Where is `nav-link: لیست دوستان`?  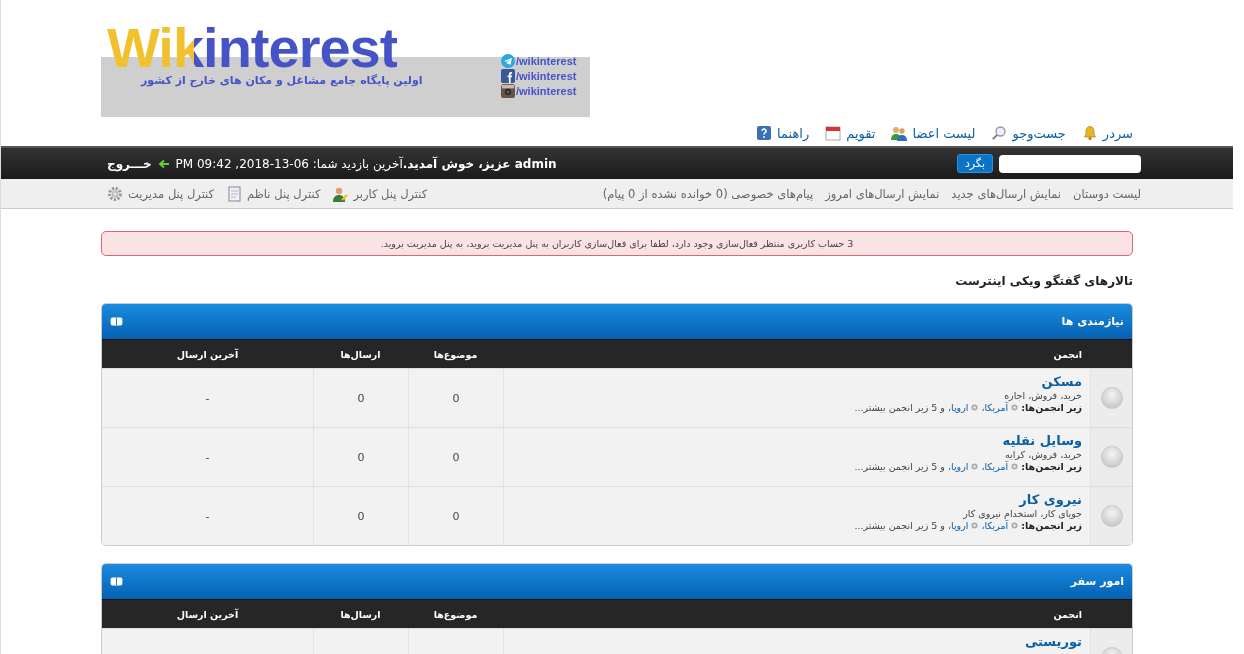 nav-link: لیست دوستان is located at coordinates (1107, 193).